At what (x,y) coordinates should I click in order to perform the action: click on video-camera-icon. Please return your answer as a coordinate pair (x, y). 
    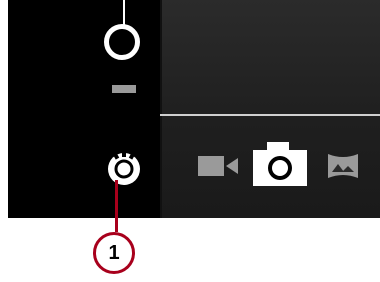
    Looking at the image, I should click on (218, 166).